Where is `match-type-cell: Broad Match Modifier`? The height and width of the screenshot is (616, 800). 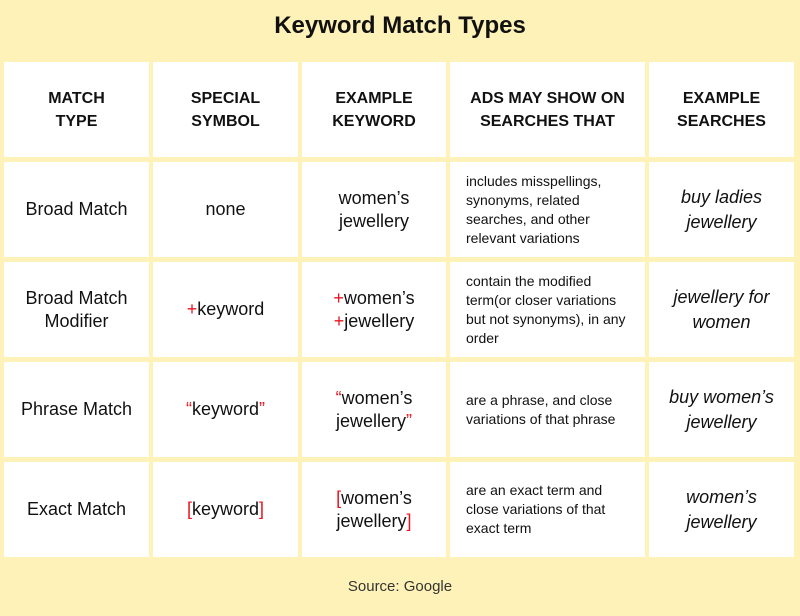 match-type-cell: Broad Match Modifier is located at coordinates (76, 309).